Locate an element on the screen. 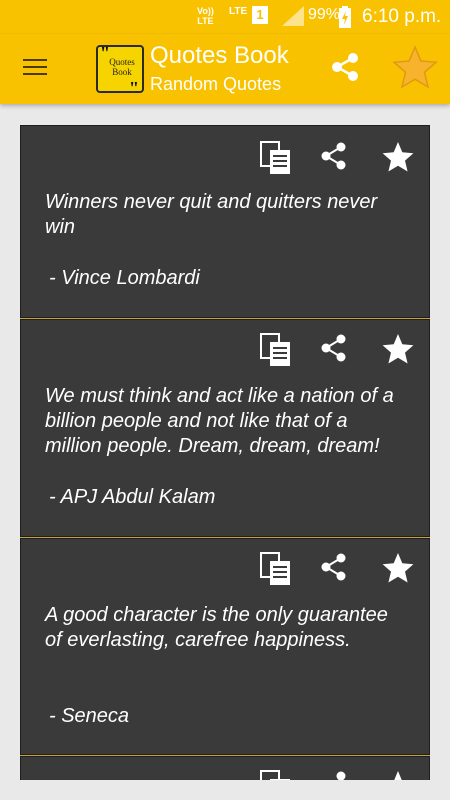  clock: 6:10 p.m. is located at coordinates (402, 16).